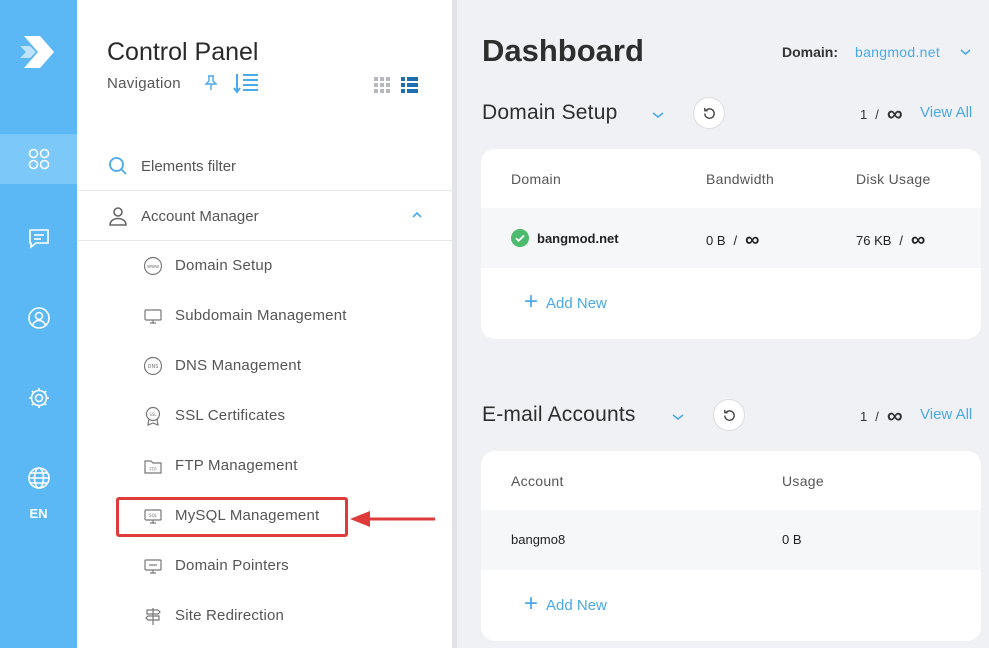 Image resolution: width=989 pixels, height=648 pixels. I want to click on svg-text: DNS, so click(153, 367).